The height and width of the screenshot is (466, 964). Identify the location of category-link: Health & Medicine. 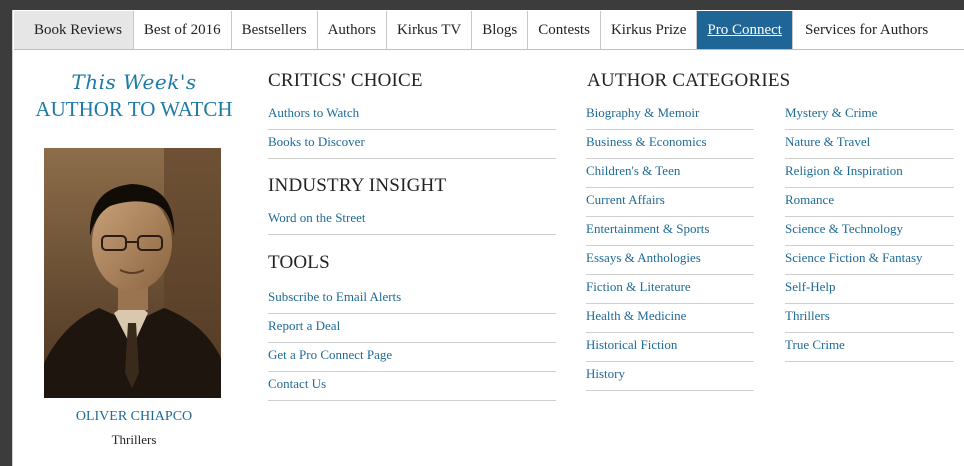
(670, 318).